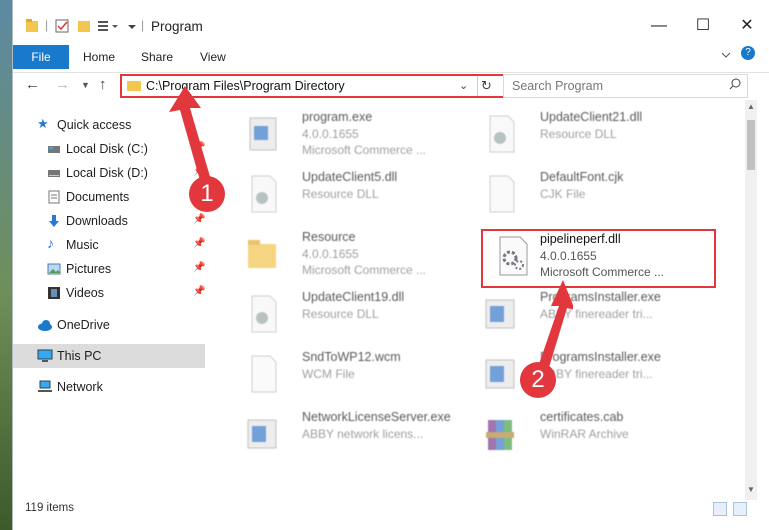  What do you see at coordinates (41, 57) in the screenshot?
I see `tab-file: File` at bounding box center [41, 57].